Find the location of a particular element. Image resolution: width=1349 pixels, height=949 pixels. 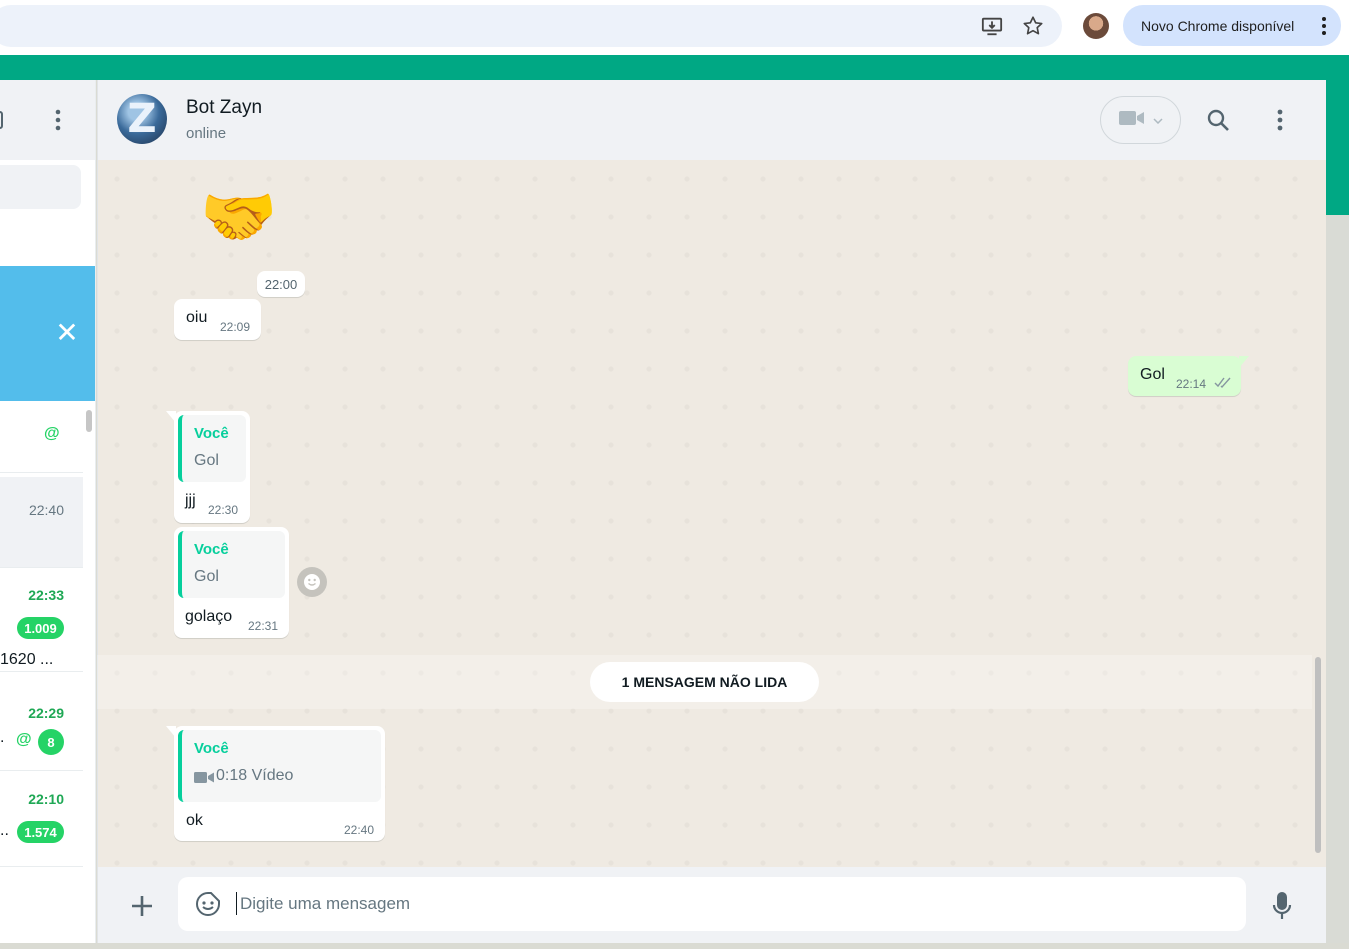

message-text: oiu is located at coordinates (197, 317).